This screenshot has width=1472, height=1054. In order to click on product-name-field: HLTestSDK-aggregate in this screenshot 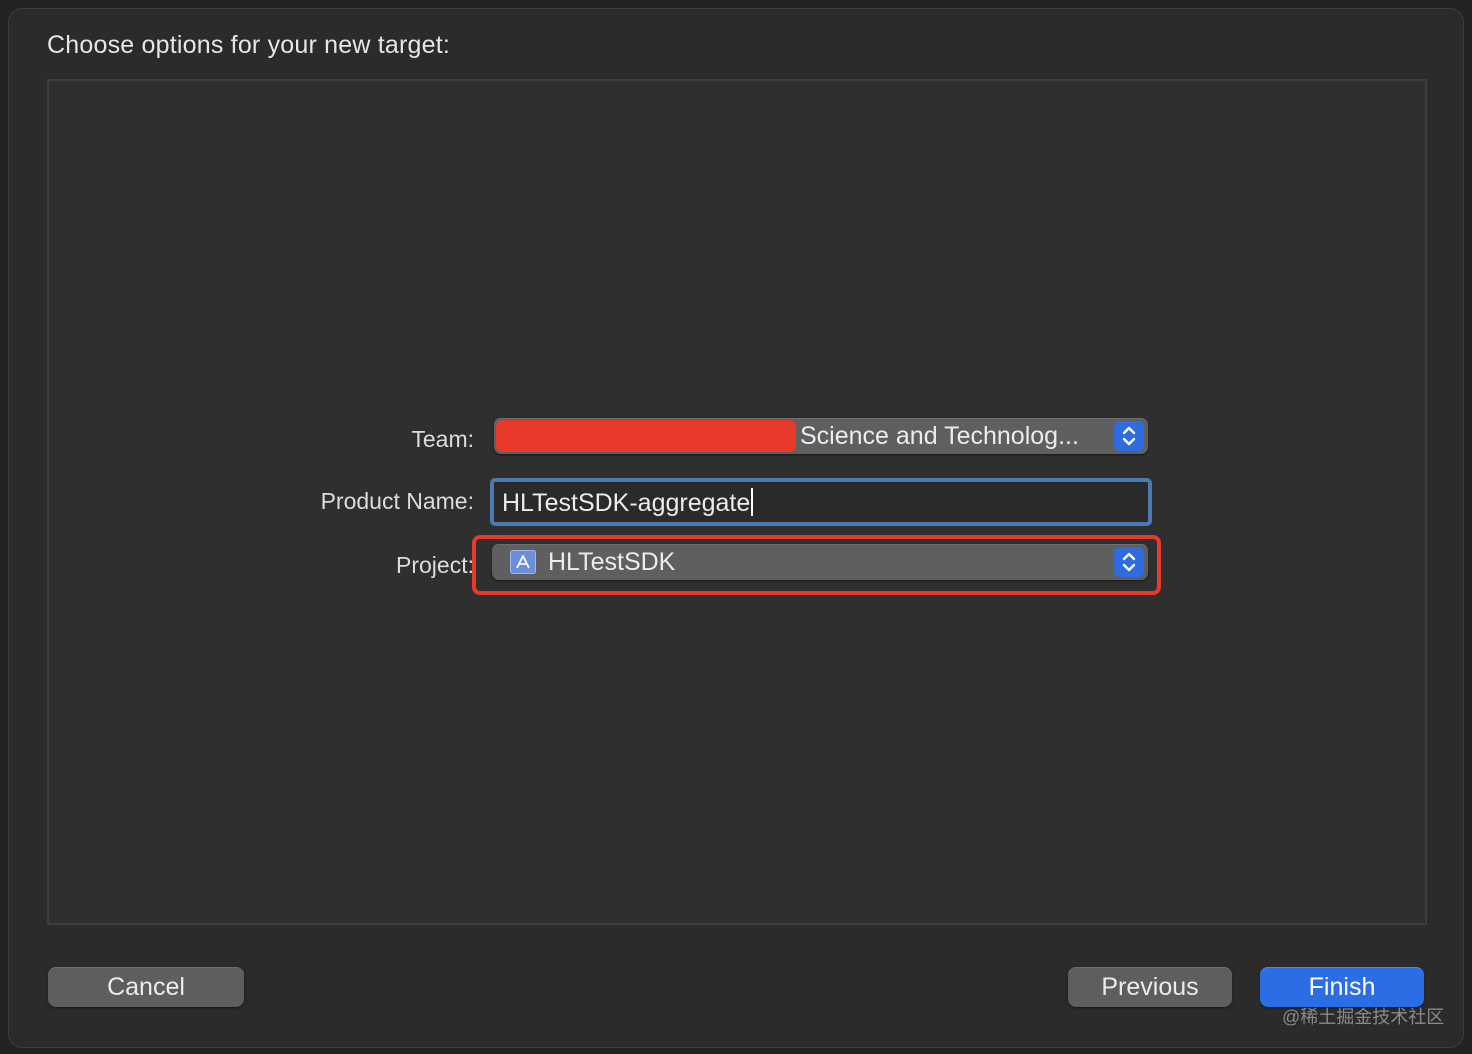, I will do `click(821, 502)`.